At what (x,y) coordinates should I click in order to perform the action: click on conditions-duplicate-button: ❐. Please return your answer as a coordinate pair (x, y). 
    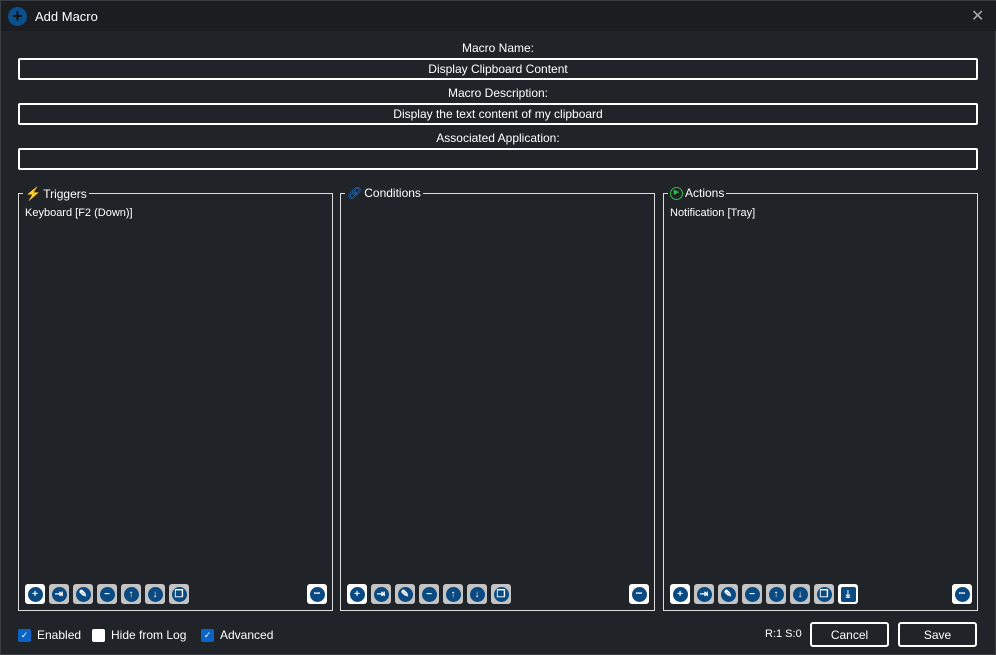
    Looking at the image, I should click on (501, 594).